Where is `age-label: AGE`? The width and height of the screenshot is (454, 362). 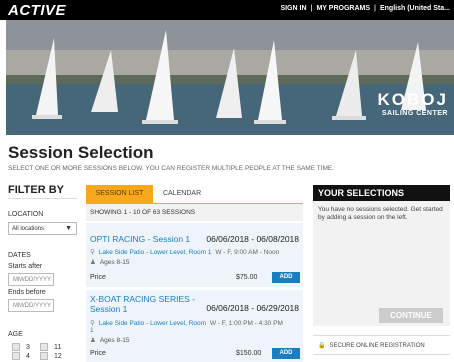
age-label: AGE is located at coordinates (15, 334).